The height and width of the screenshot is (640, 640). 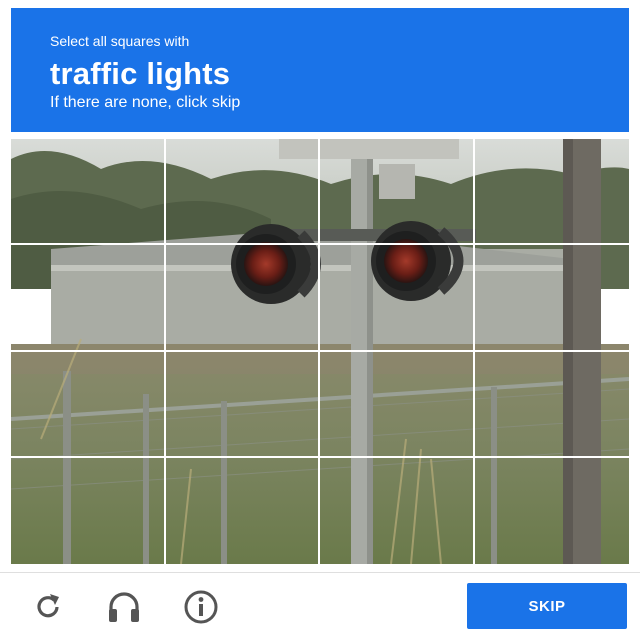 What do you see at coordinates (140, 73) in the screenshot?
I see `target-object-text: traffic lights` at bounding box center [140, 73].